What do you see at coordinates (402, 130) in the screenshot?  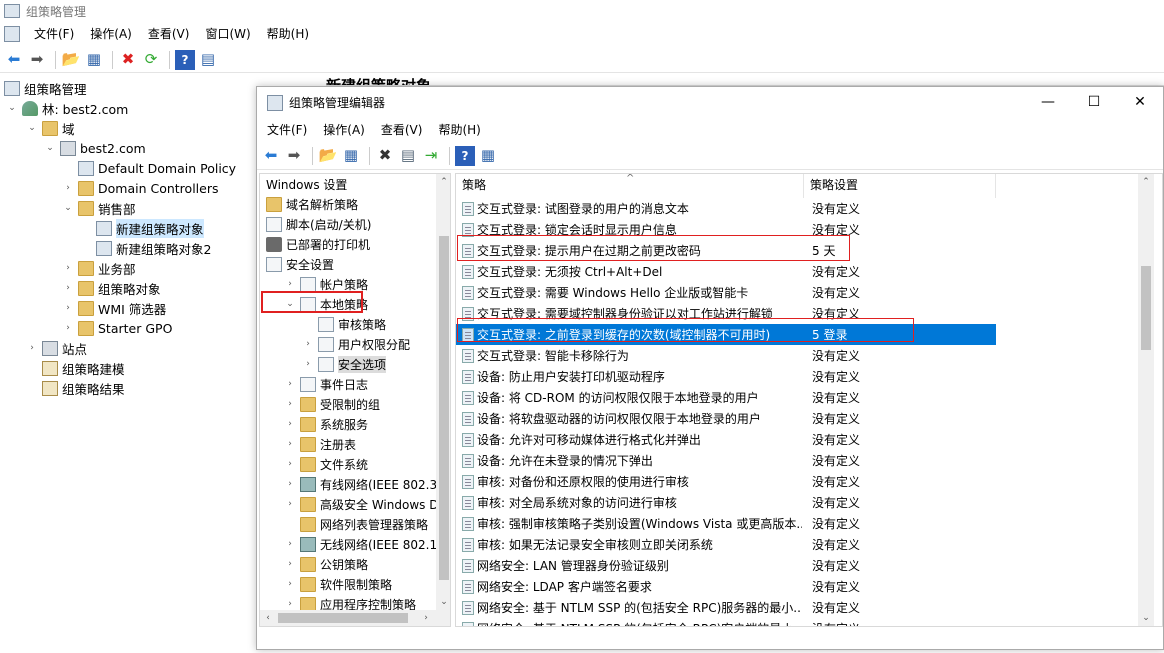 I see `editor-menu-view: 查看(V)` at bounding box center [402, 130].